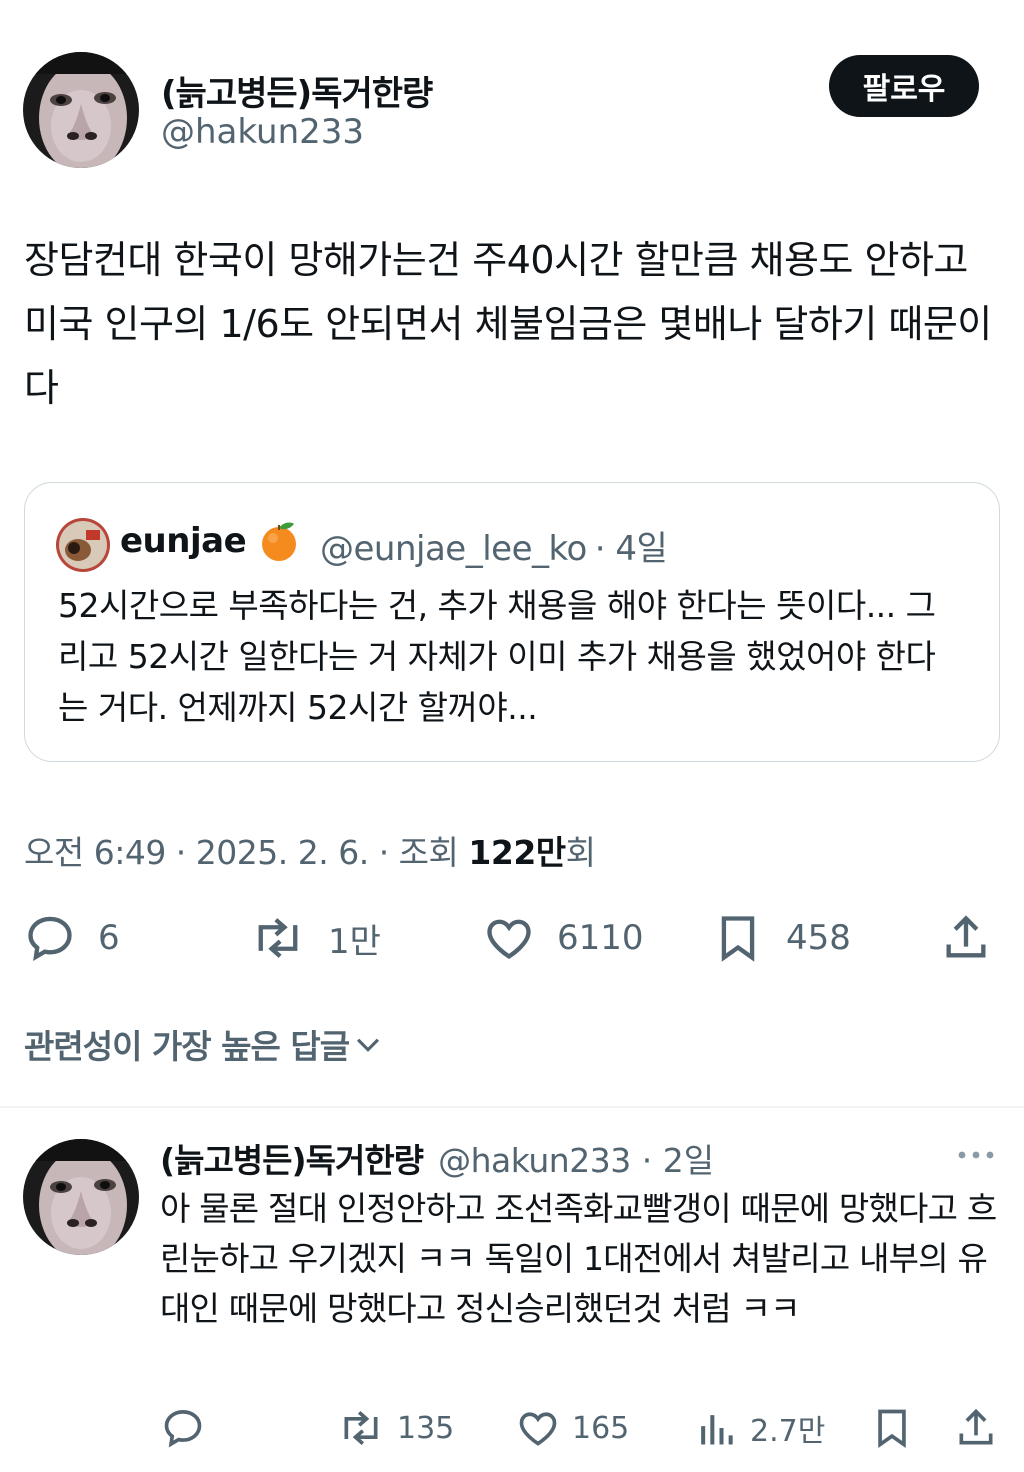 Image resolution: width=1024 pixels, height=1472 pixels. I want to click on reply-views-button: 2.7만, so click(759, 1428).